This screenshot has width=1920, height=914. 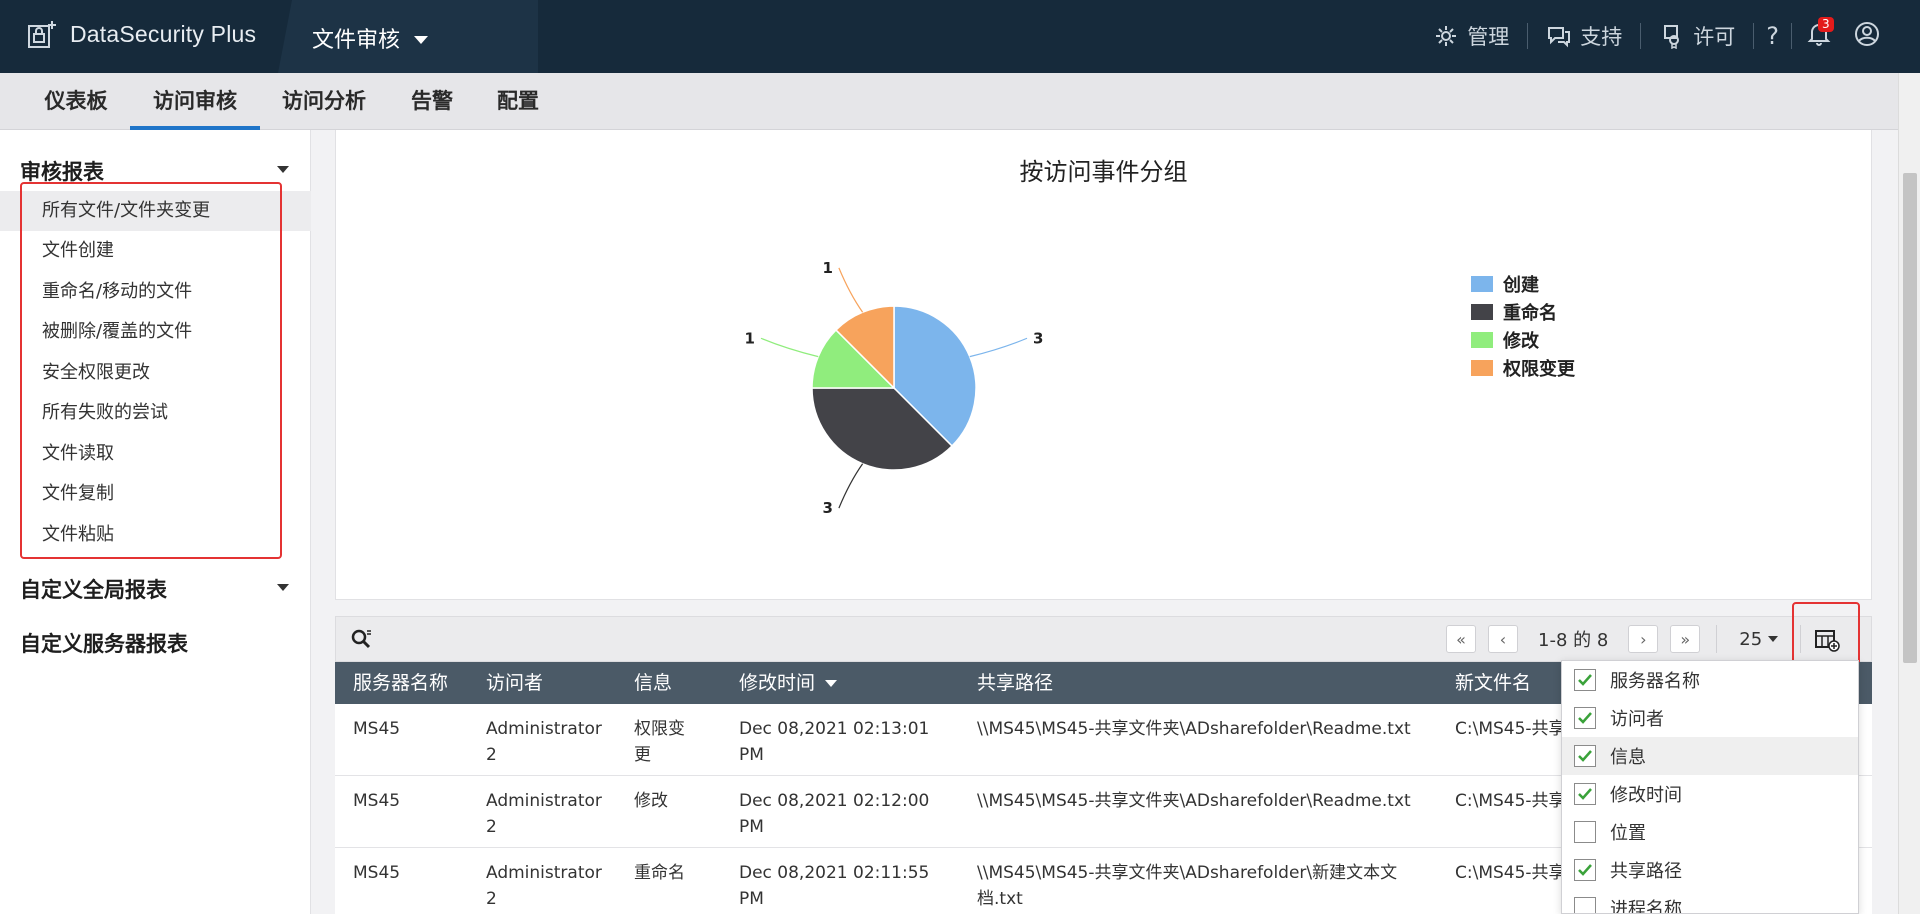 I want to click on brand: DataSecurity Plus, so click(x=141, y=34).